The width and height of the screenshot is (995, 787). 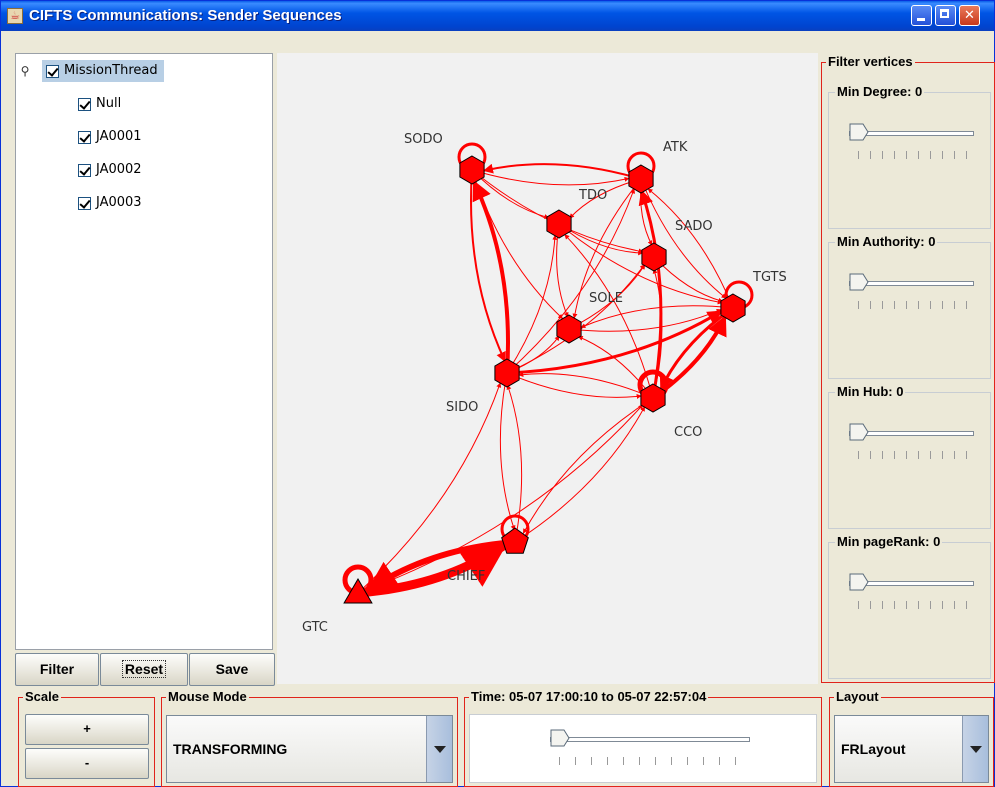 What do you see at coordinates (569, 329) in the screenshot?
I see `graph-node-sole` at bounding box center [569, 329].